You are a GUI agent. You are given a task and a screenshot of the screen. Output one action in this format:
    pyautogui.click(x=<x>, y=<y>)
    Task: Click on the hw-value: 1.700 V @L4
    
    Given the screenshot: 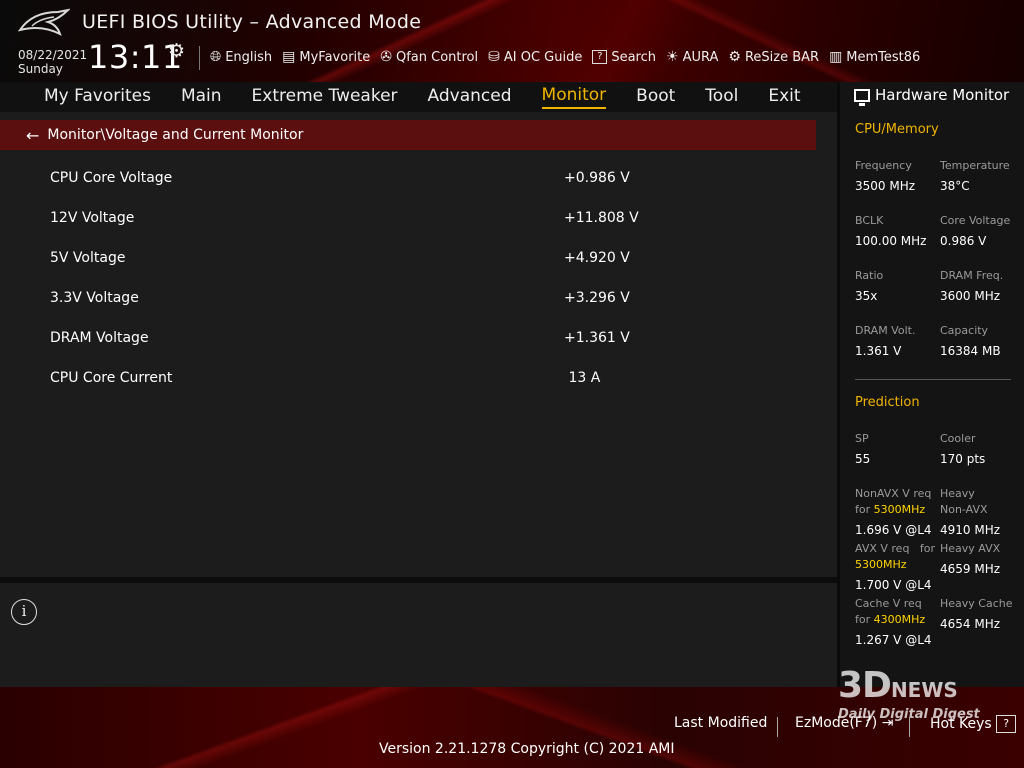 What is the action you would take?
    pyautogui.click(x=893, y=585)
    